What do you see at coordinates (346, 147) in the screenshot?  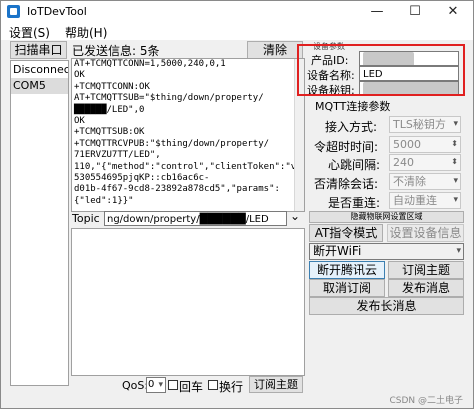 I see `timeout-label: 令超时时间:` at bounding box center [346, 147].